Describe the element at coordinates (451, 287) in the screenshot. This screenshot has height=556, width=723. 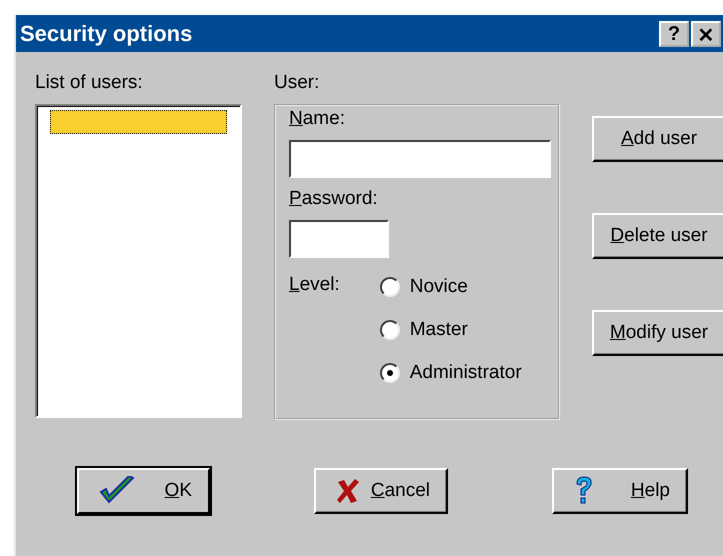
I see `radio-option: Novice` at that location.